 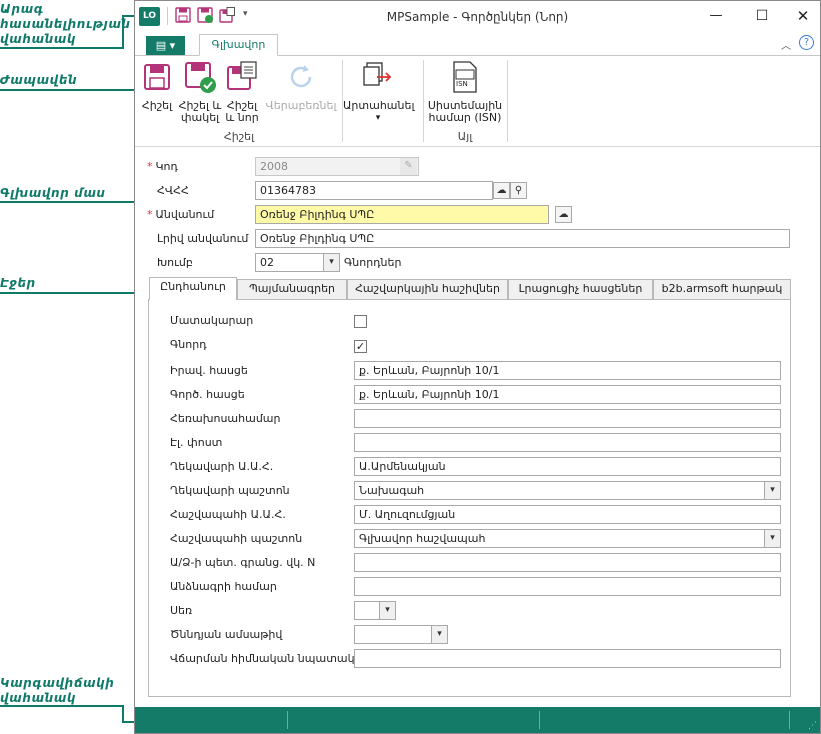 I want to click on accountant-label: Հաշվապահի Ա.Ա.Հ., so click(x=228, y=514).